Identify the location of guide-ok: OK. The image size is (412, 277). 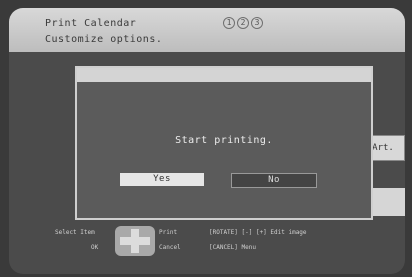
(95, 247).